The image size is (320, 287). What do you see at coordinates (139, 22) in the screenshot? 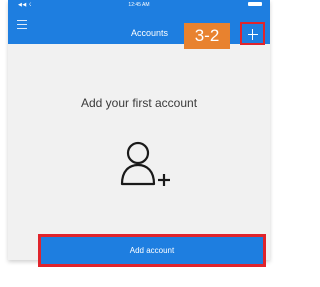
I see `app-header: ◀◀ ☇ 12:45 AM Accounts` at bounding box center [139, 22].